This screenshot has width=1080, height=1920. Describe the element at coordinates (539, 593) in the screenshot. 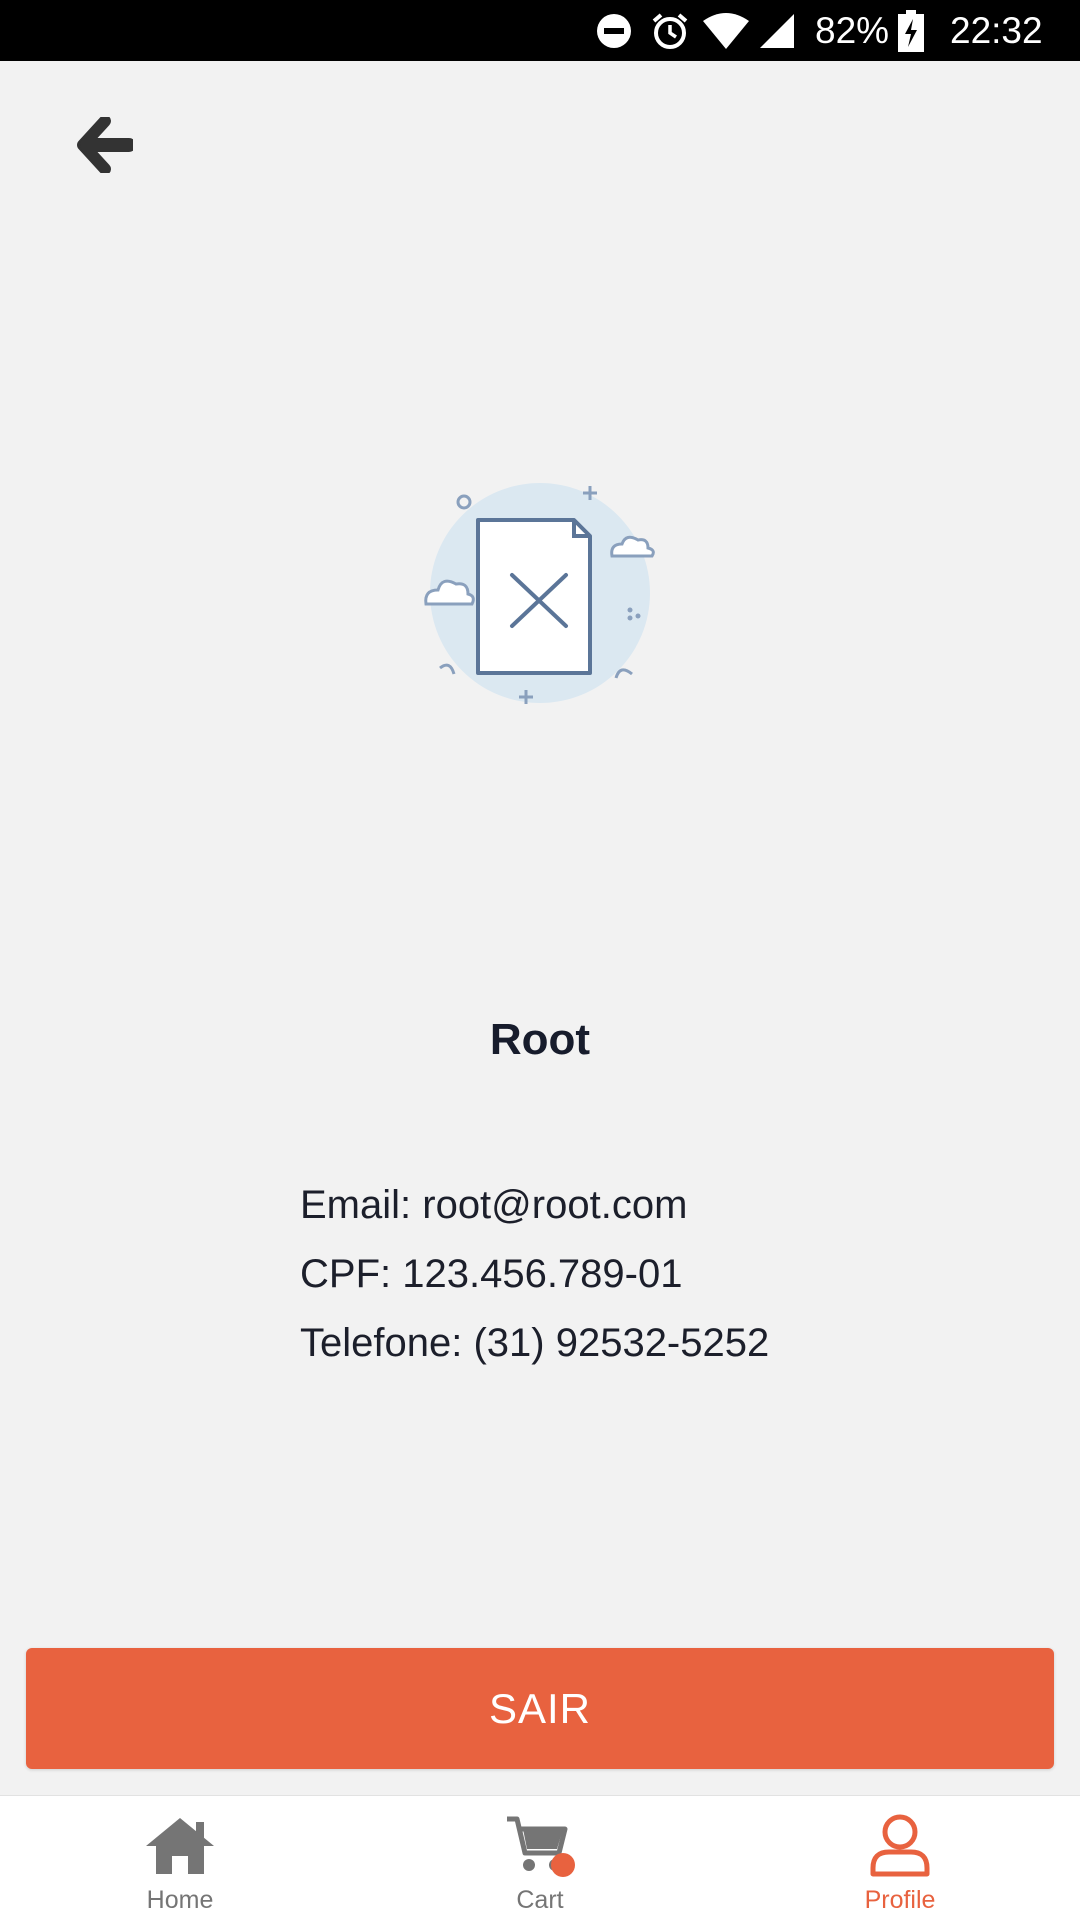

I see `empty-document-icon` at that location.